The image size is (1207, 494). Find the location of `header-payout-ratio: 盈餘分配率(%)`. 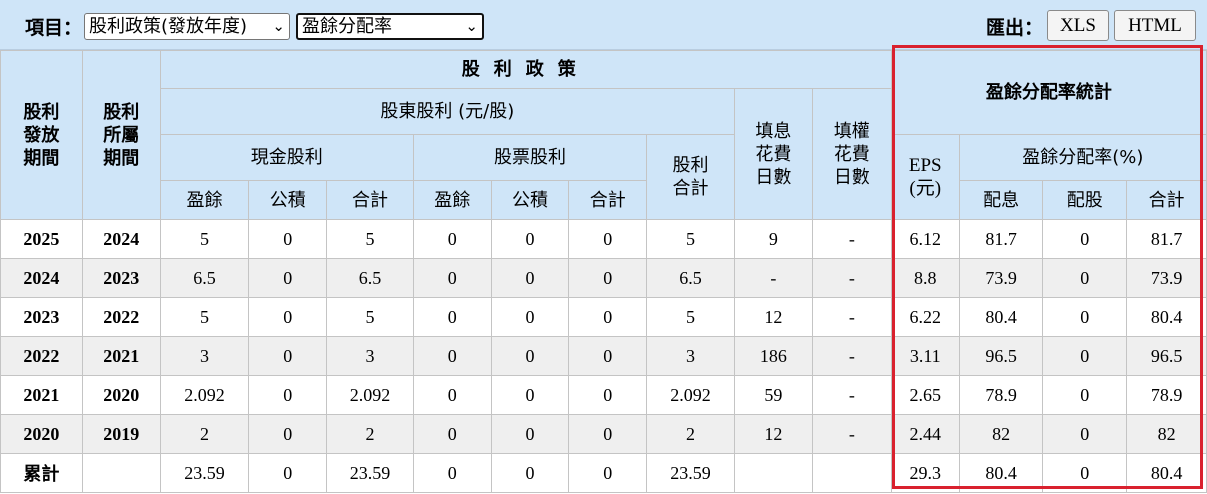

header-payout-ratio: 盈餘分配率(%) is located at coordinates (1082, 157).